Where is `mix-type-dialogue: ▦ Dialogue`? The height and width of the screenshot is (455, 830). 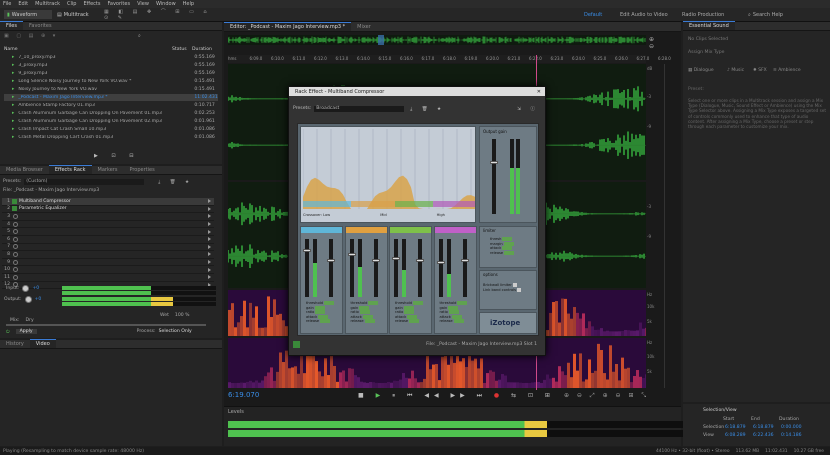 mix-type-dialogue: ▦ Dialogue is located at coordinates (701, 70).